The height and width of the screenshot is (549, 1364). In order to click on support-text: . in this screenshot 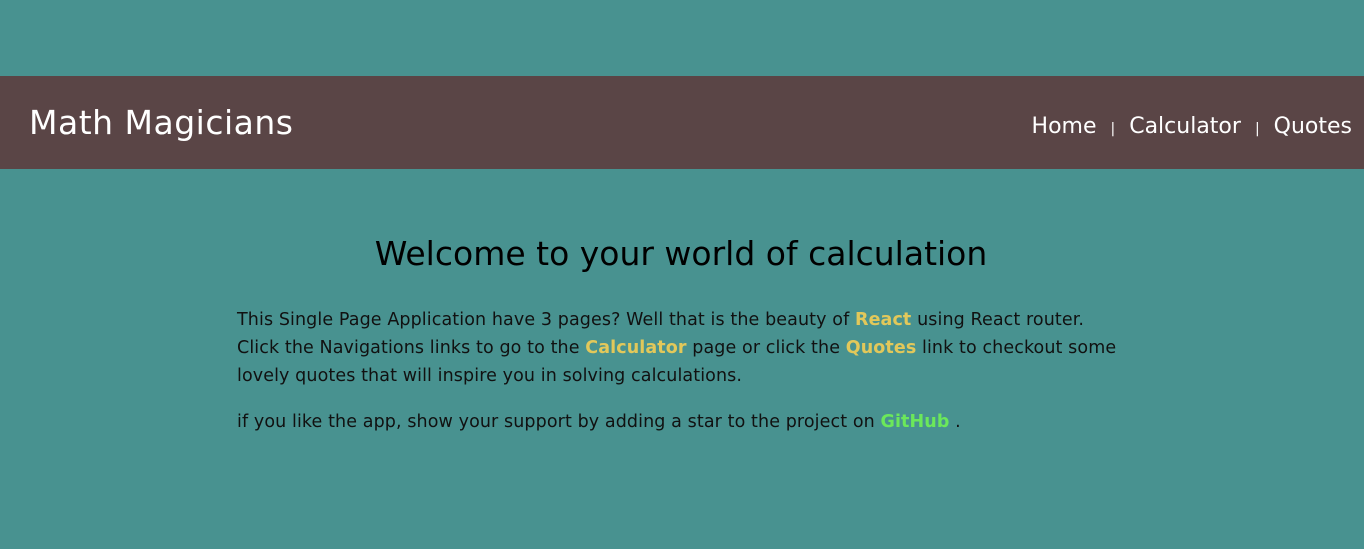, I will do `click(955, 422)`.